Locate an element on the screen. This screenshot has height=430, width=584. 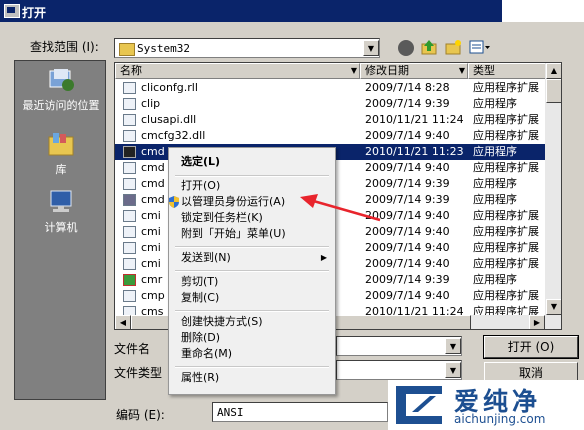
column-header-type: 类型 is located at coordinates (508, 71).